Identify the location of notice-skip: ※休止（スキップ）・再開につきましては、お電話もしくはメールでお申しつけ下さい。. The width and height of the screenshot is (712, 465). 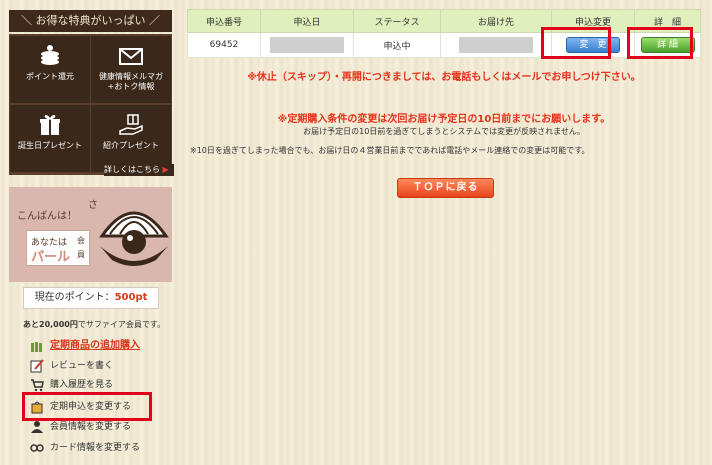
(444, 77).